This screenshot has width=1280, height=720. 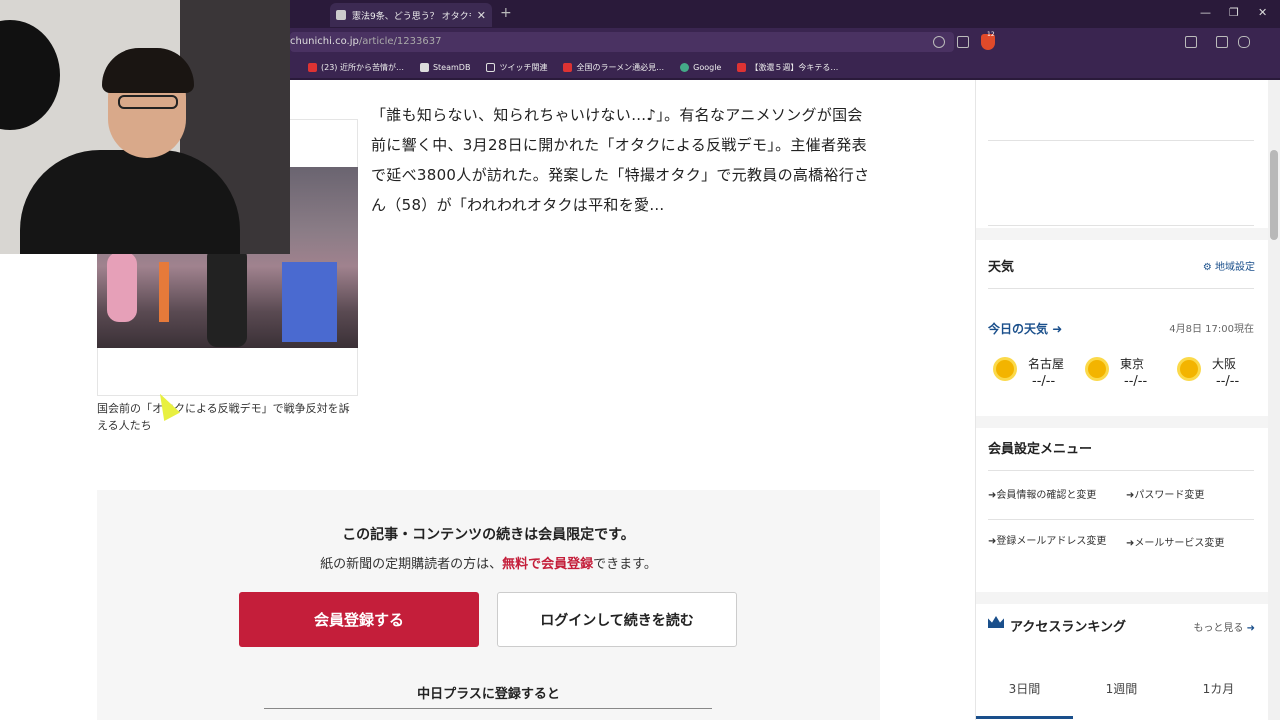 What do you see at coordinates (547, 564) in the screenshot?
I see `free-register-link: 無料で会員登録` at bounding box center [547, 564].